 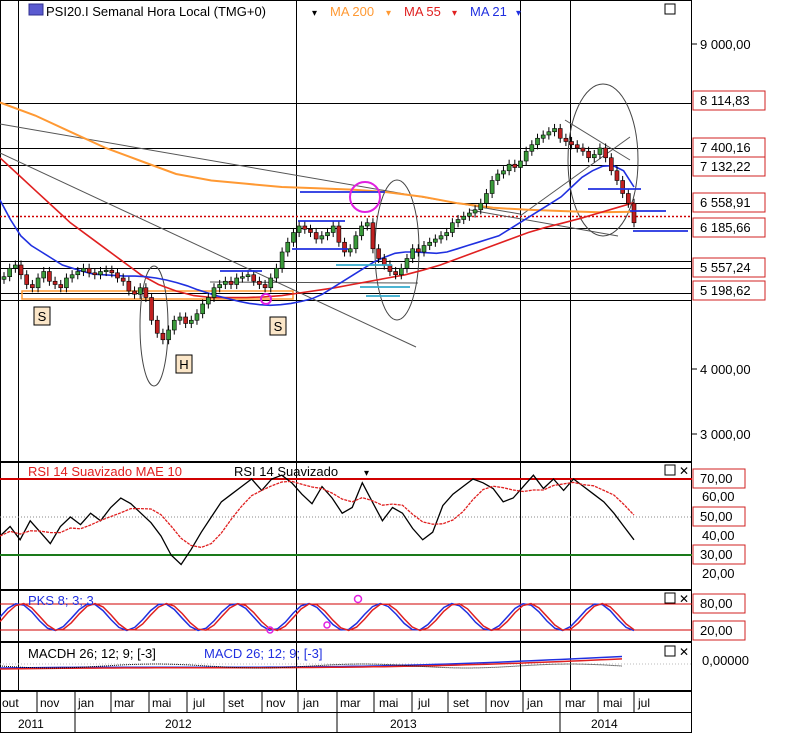 What do you see at coordinates (670, 9) in the screenshot?
I see `price-pane-maximize-icon` at bounding box center [670, 9].